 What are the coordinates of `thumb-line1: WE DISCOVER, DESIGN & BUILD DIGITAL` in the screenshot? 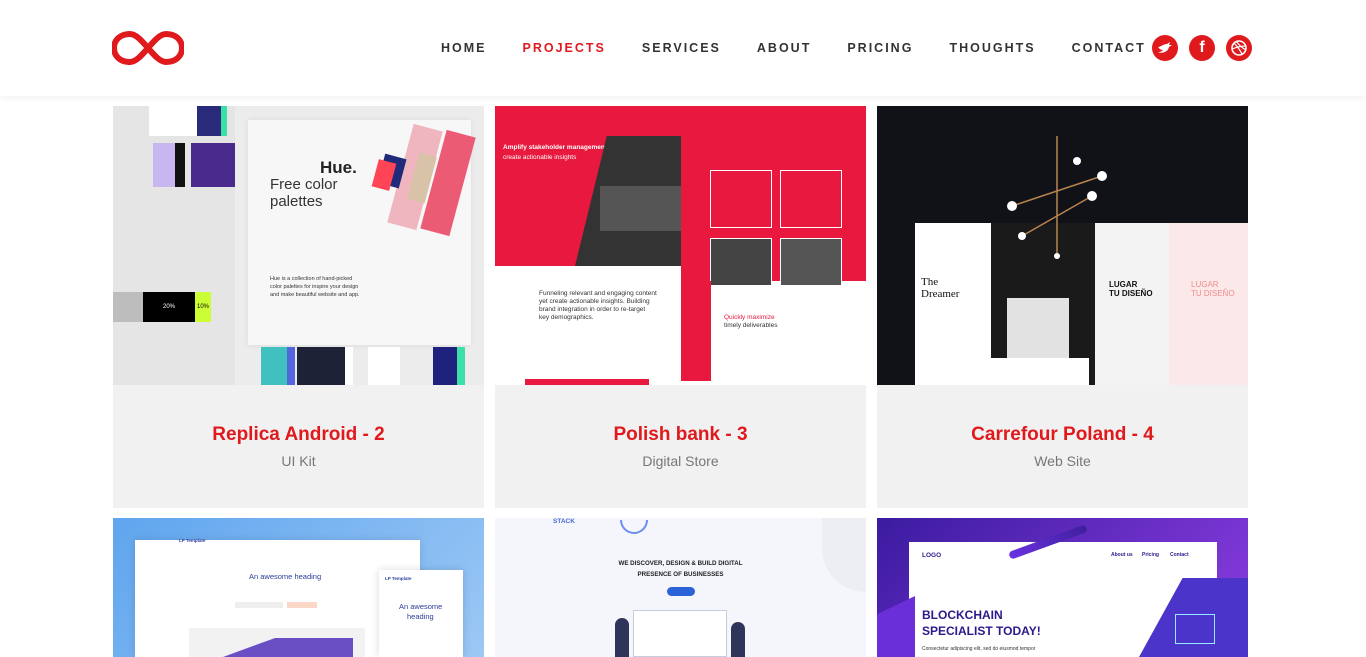 It's located at (680, 563).